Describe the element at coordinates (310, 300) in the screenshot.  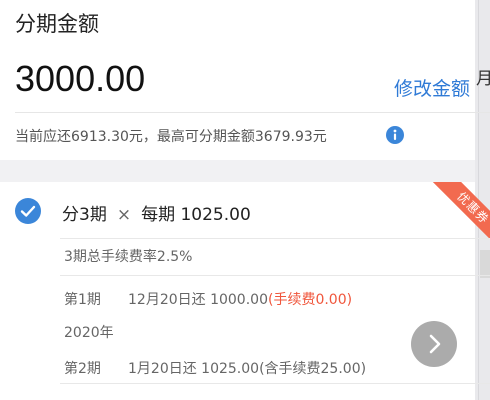
I see `schedule-fee: (手续费0.00)` at that location.